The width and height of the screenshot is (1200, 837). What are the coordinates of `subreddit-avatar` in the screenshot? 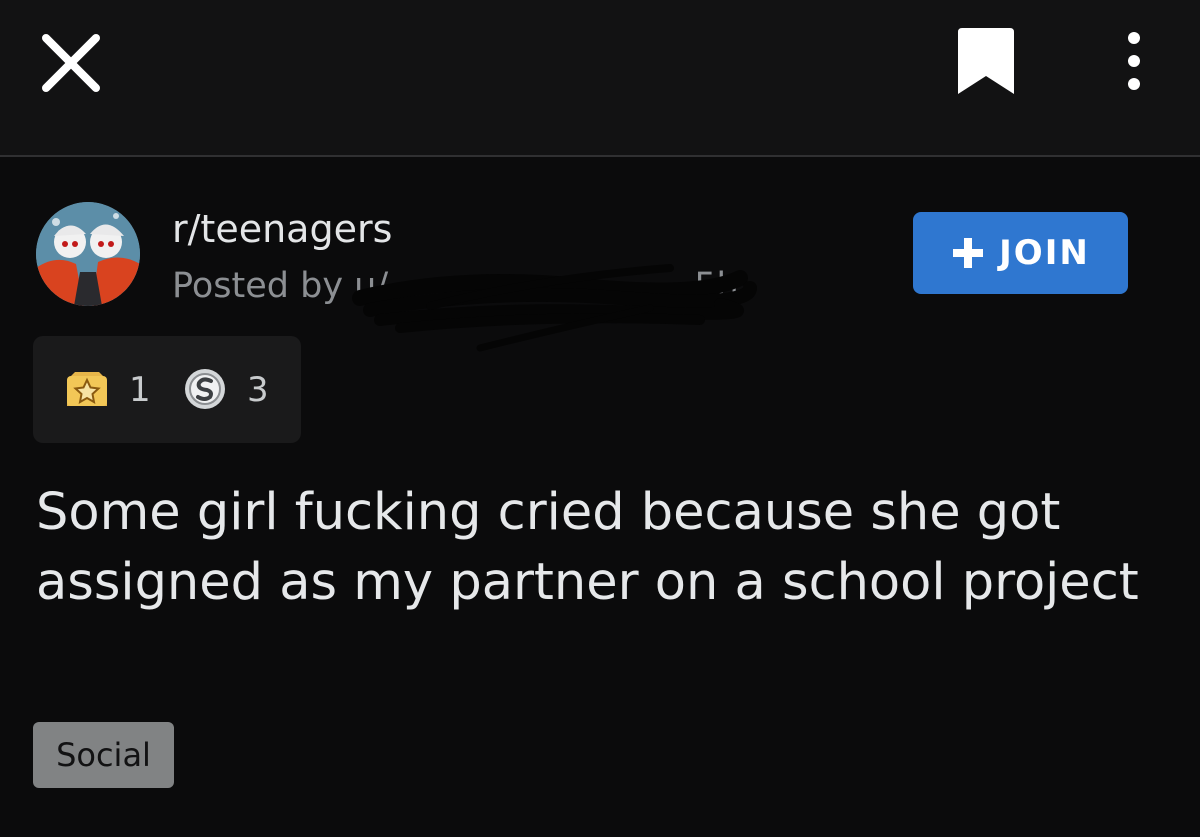 It's located at (88, 254).